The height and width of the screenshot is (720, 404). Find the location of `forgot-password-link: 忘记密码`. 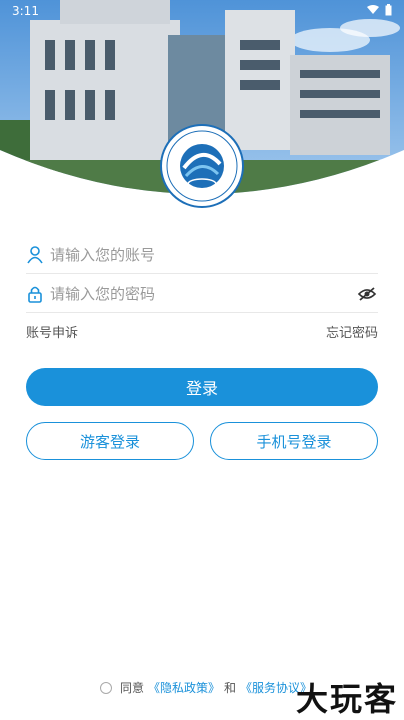

forgot-password-link: 忘记密码 is located at coordinates (352, 331).